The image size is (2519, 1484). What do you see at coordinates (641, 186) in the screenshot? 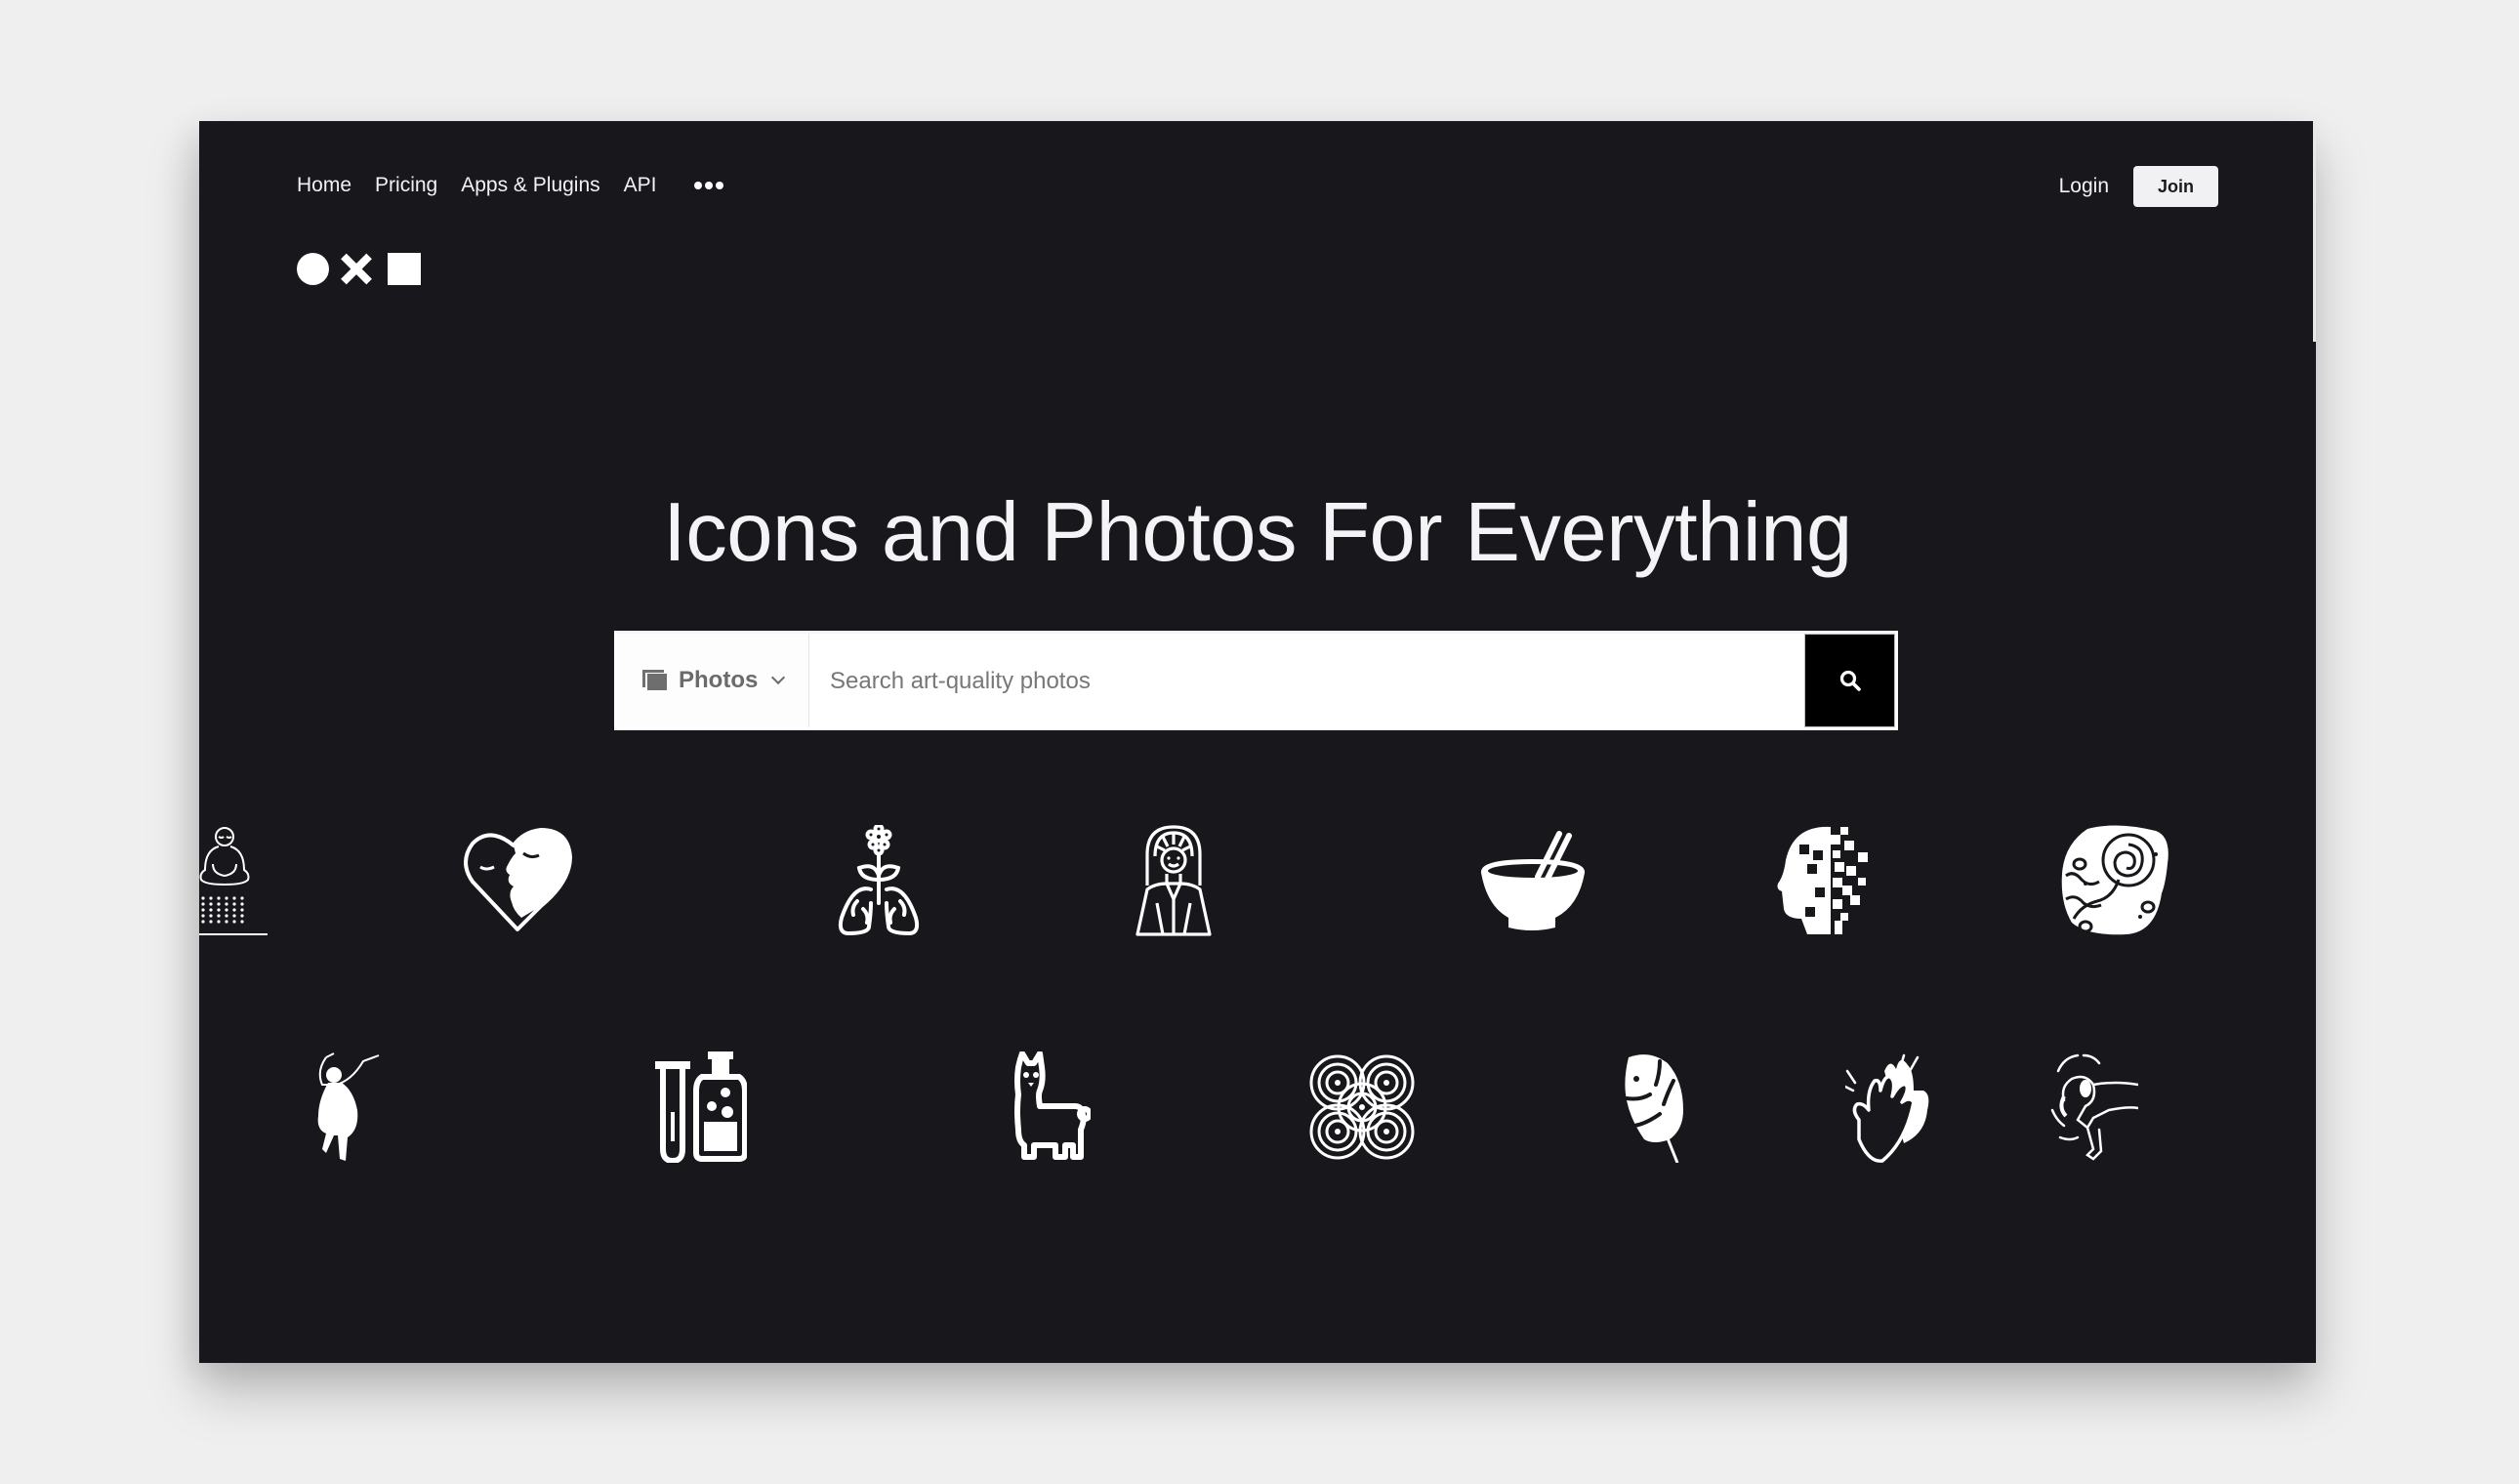
I see `nav-api: API` at bounding box center [641, 186].